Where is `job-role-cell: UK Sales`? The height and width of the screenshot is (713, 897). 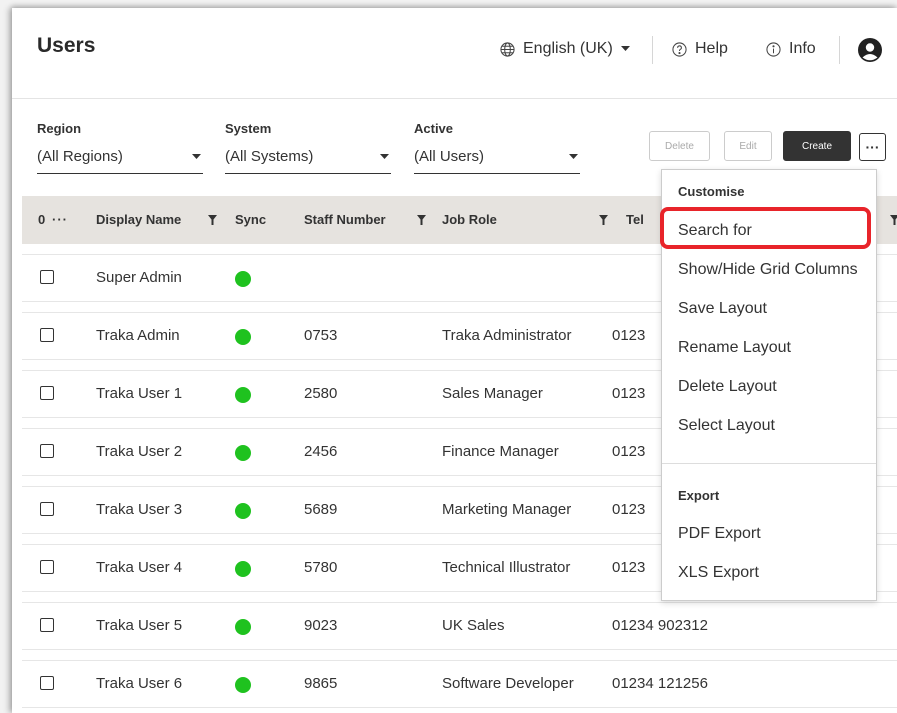
job-role-cell: UK Sales is located at coordinates (473, 625).